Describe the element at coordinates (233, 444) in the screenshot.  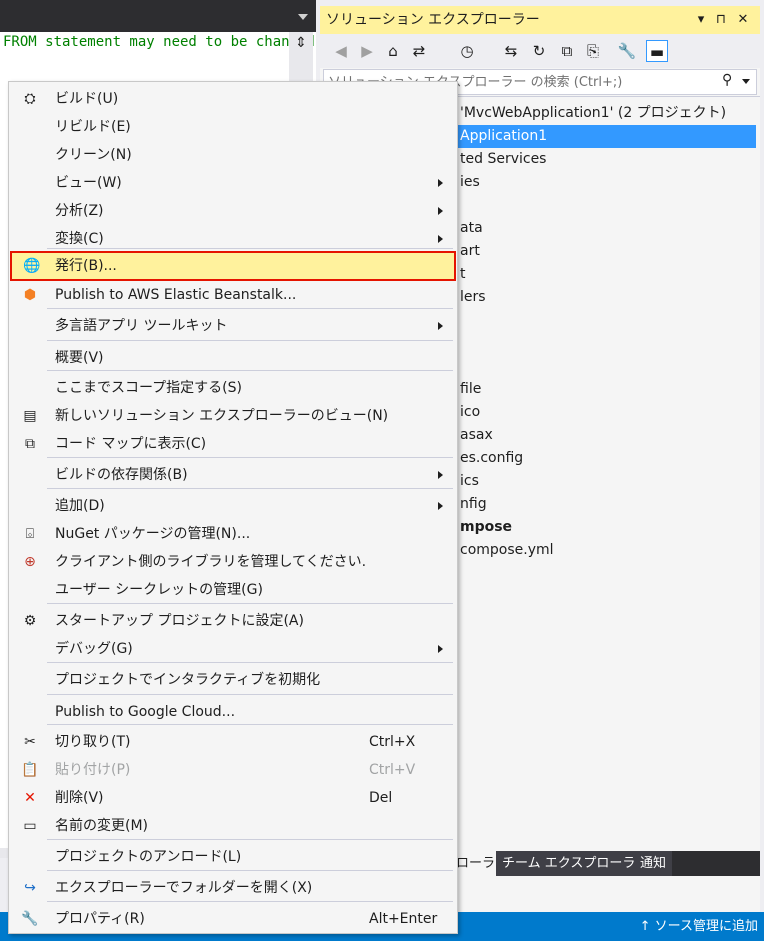
I see `menu-item-show-on-code-map: ⧉ コード マップに表示(C)` at that location.